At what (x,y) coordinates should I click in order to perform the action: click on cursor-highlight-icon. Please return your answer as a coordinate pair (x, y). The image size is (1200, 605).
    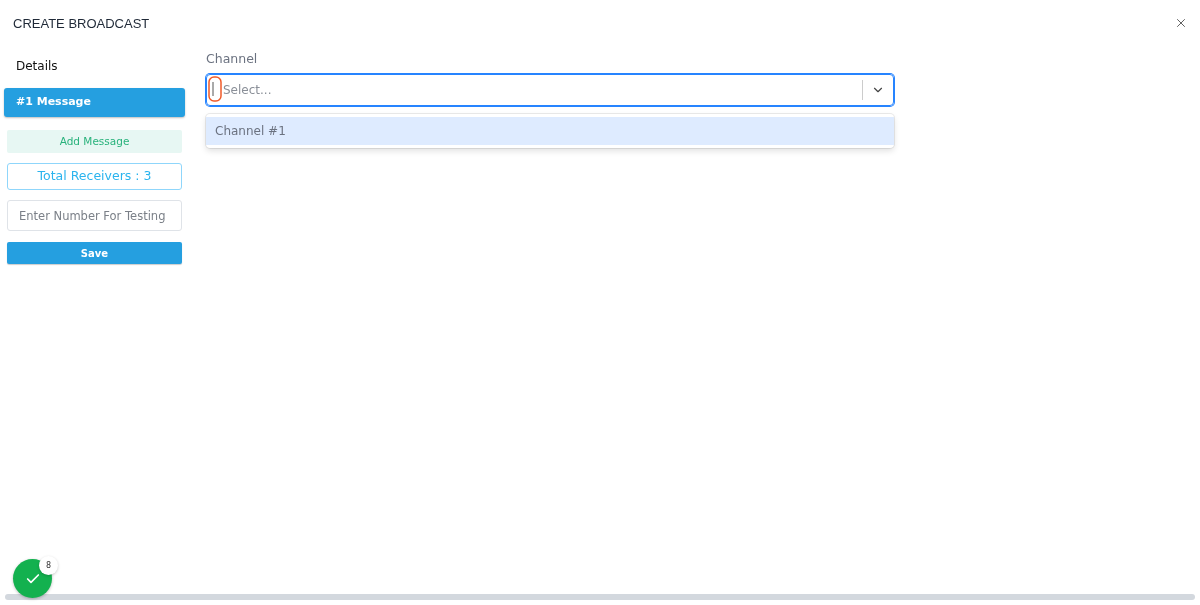
    Looking at the image, I should click on (215, 89).